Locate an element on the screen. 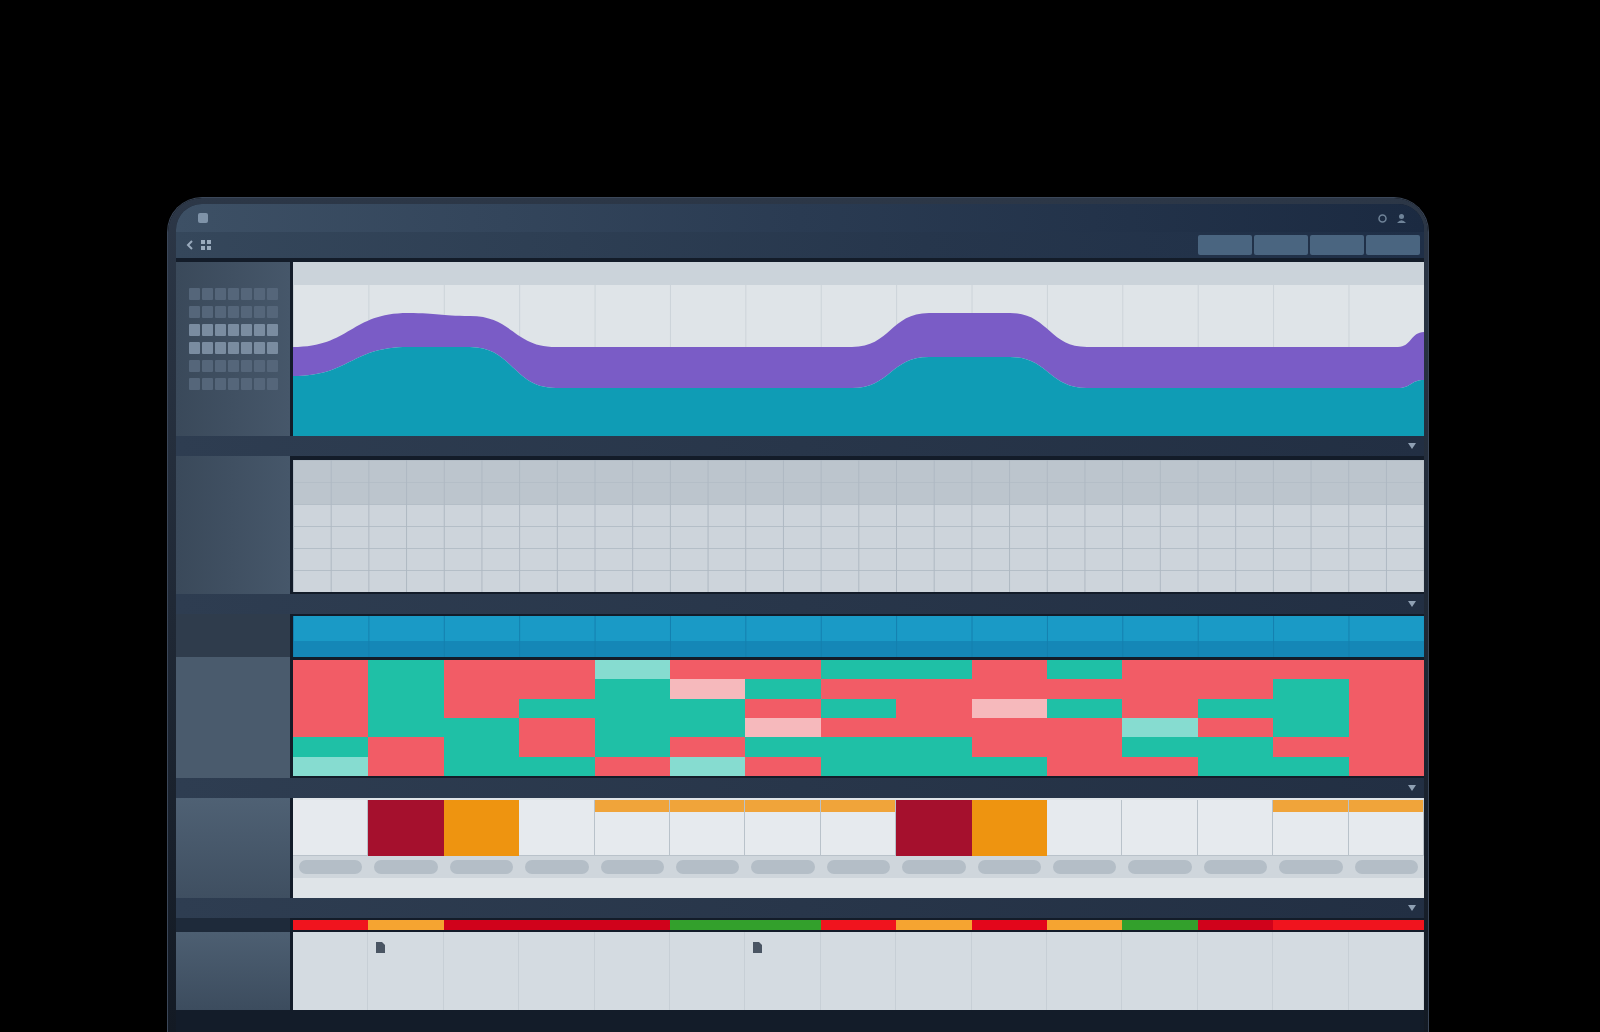  app-icon is located at coordinates (203, 218).